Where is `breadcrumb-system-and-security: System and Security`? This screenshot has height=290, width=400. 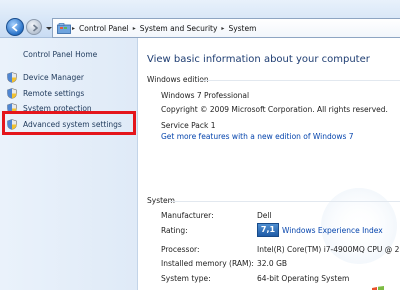 breadcrumb-system-and-security: System and Security is located at coordinates (179, 28).